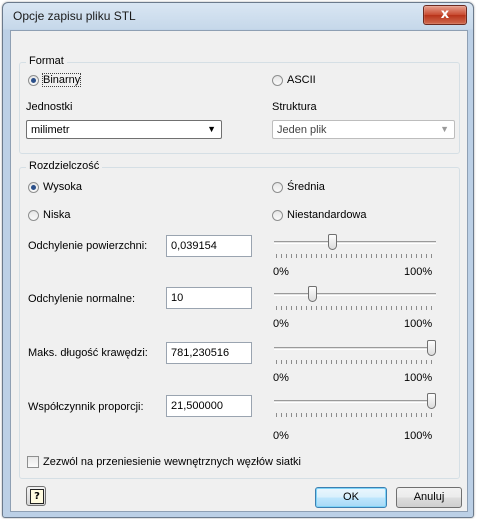 The height and width of the screenshot is (519, 477). Describe the element at coordinates (50, 130) in the screenshot. I see `units-value: milimetr` at that location.